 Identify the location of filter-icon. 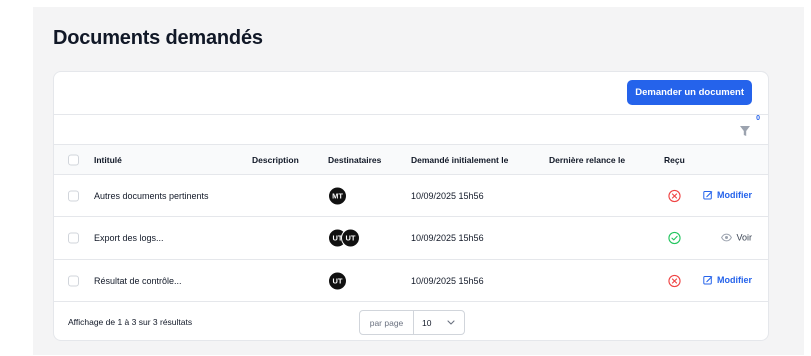
(745, 131).